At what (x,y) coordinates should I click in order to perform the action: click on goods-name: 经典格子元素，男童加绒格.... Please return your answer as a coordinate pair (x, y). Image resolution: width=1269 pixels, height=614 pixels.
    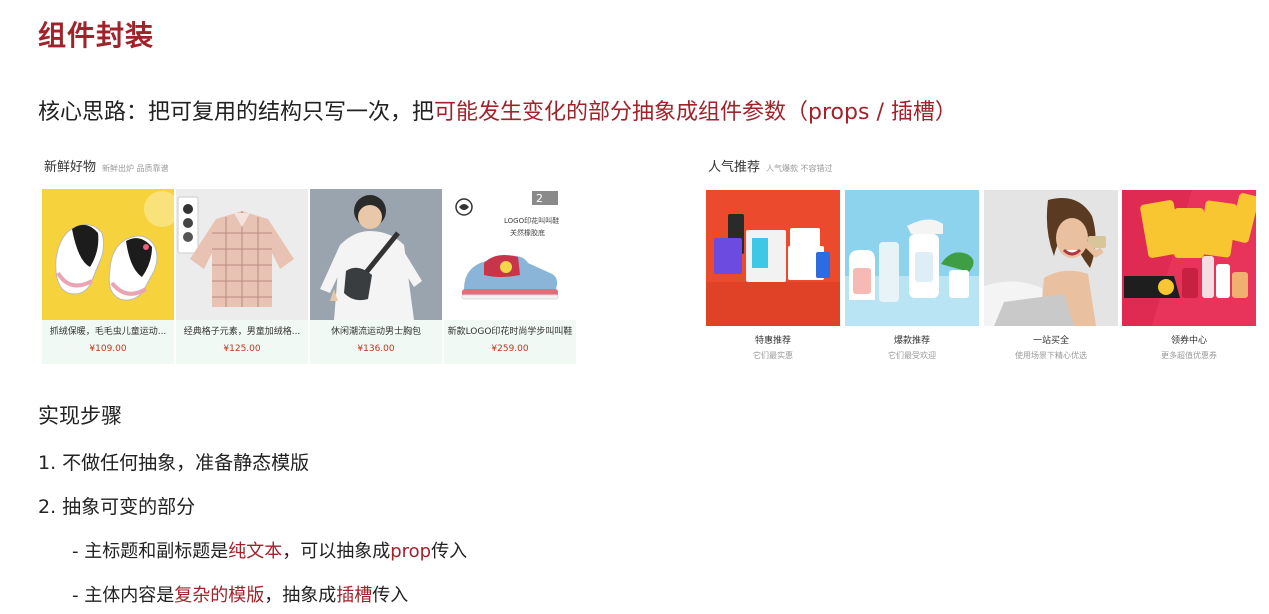
    Looking at the image, I should click on (242, 332).